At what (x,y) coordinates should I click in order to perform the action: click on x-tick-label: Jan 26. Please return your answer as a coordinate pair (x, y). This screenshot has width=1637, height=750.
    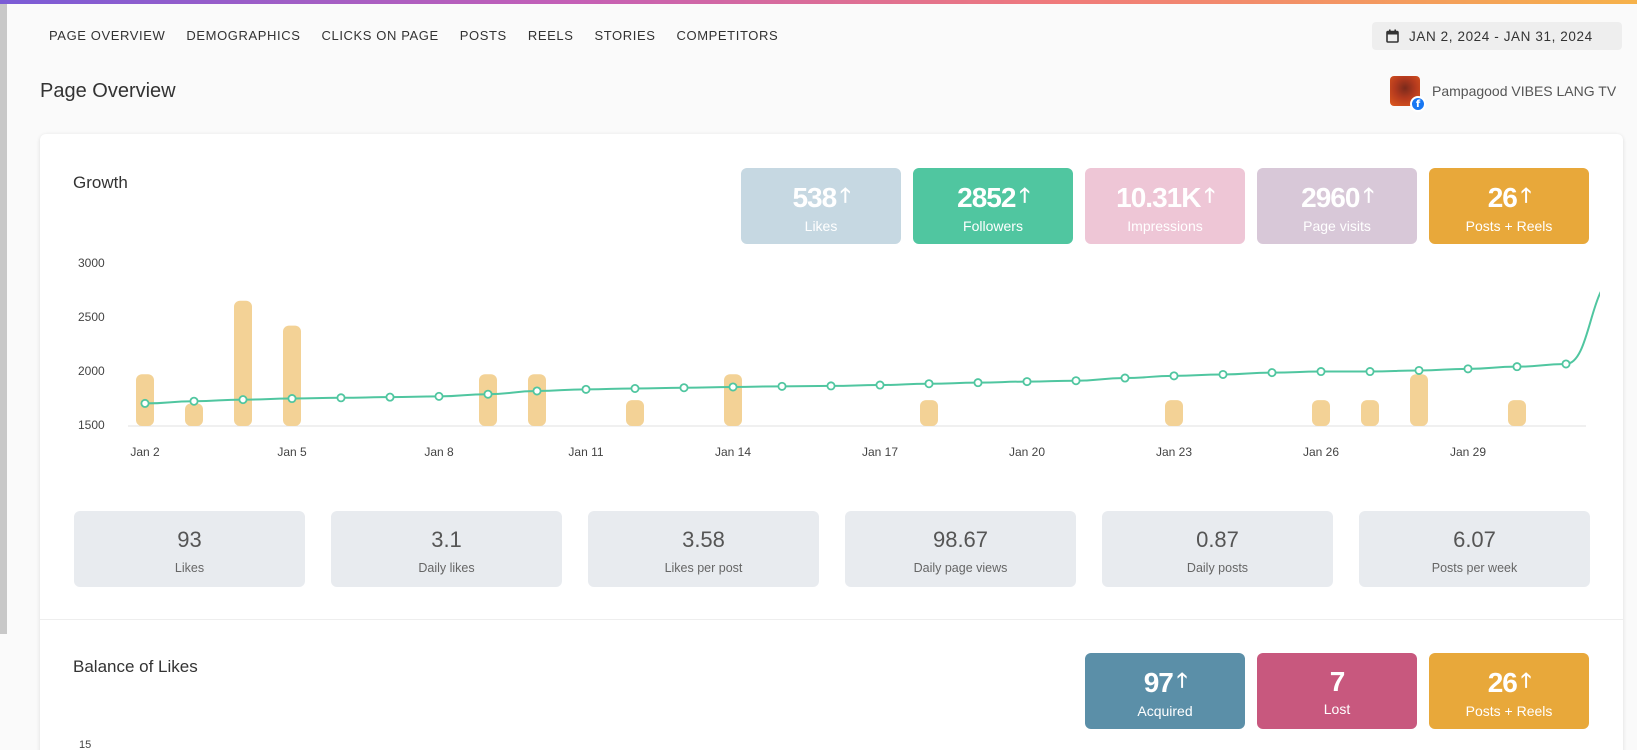
    Looking at the image, I should click on (1321, 452).